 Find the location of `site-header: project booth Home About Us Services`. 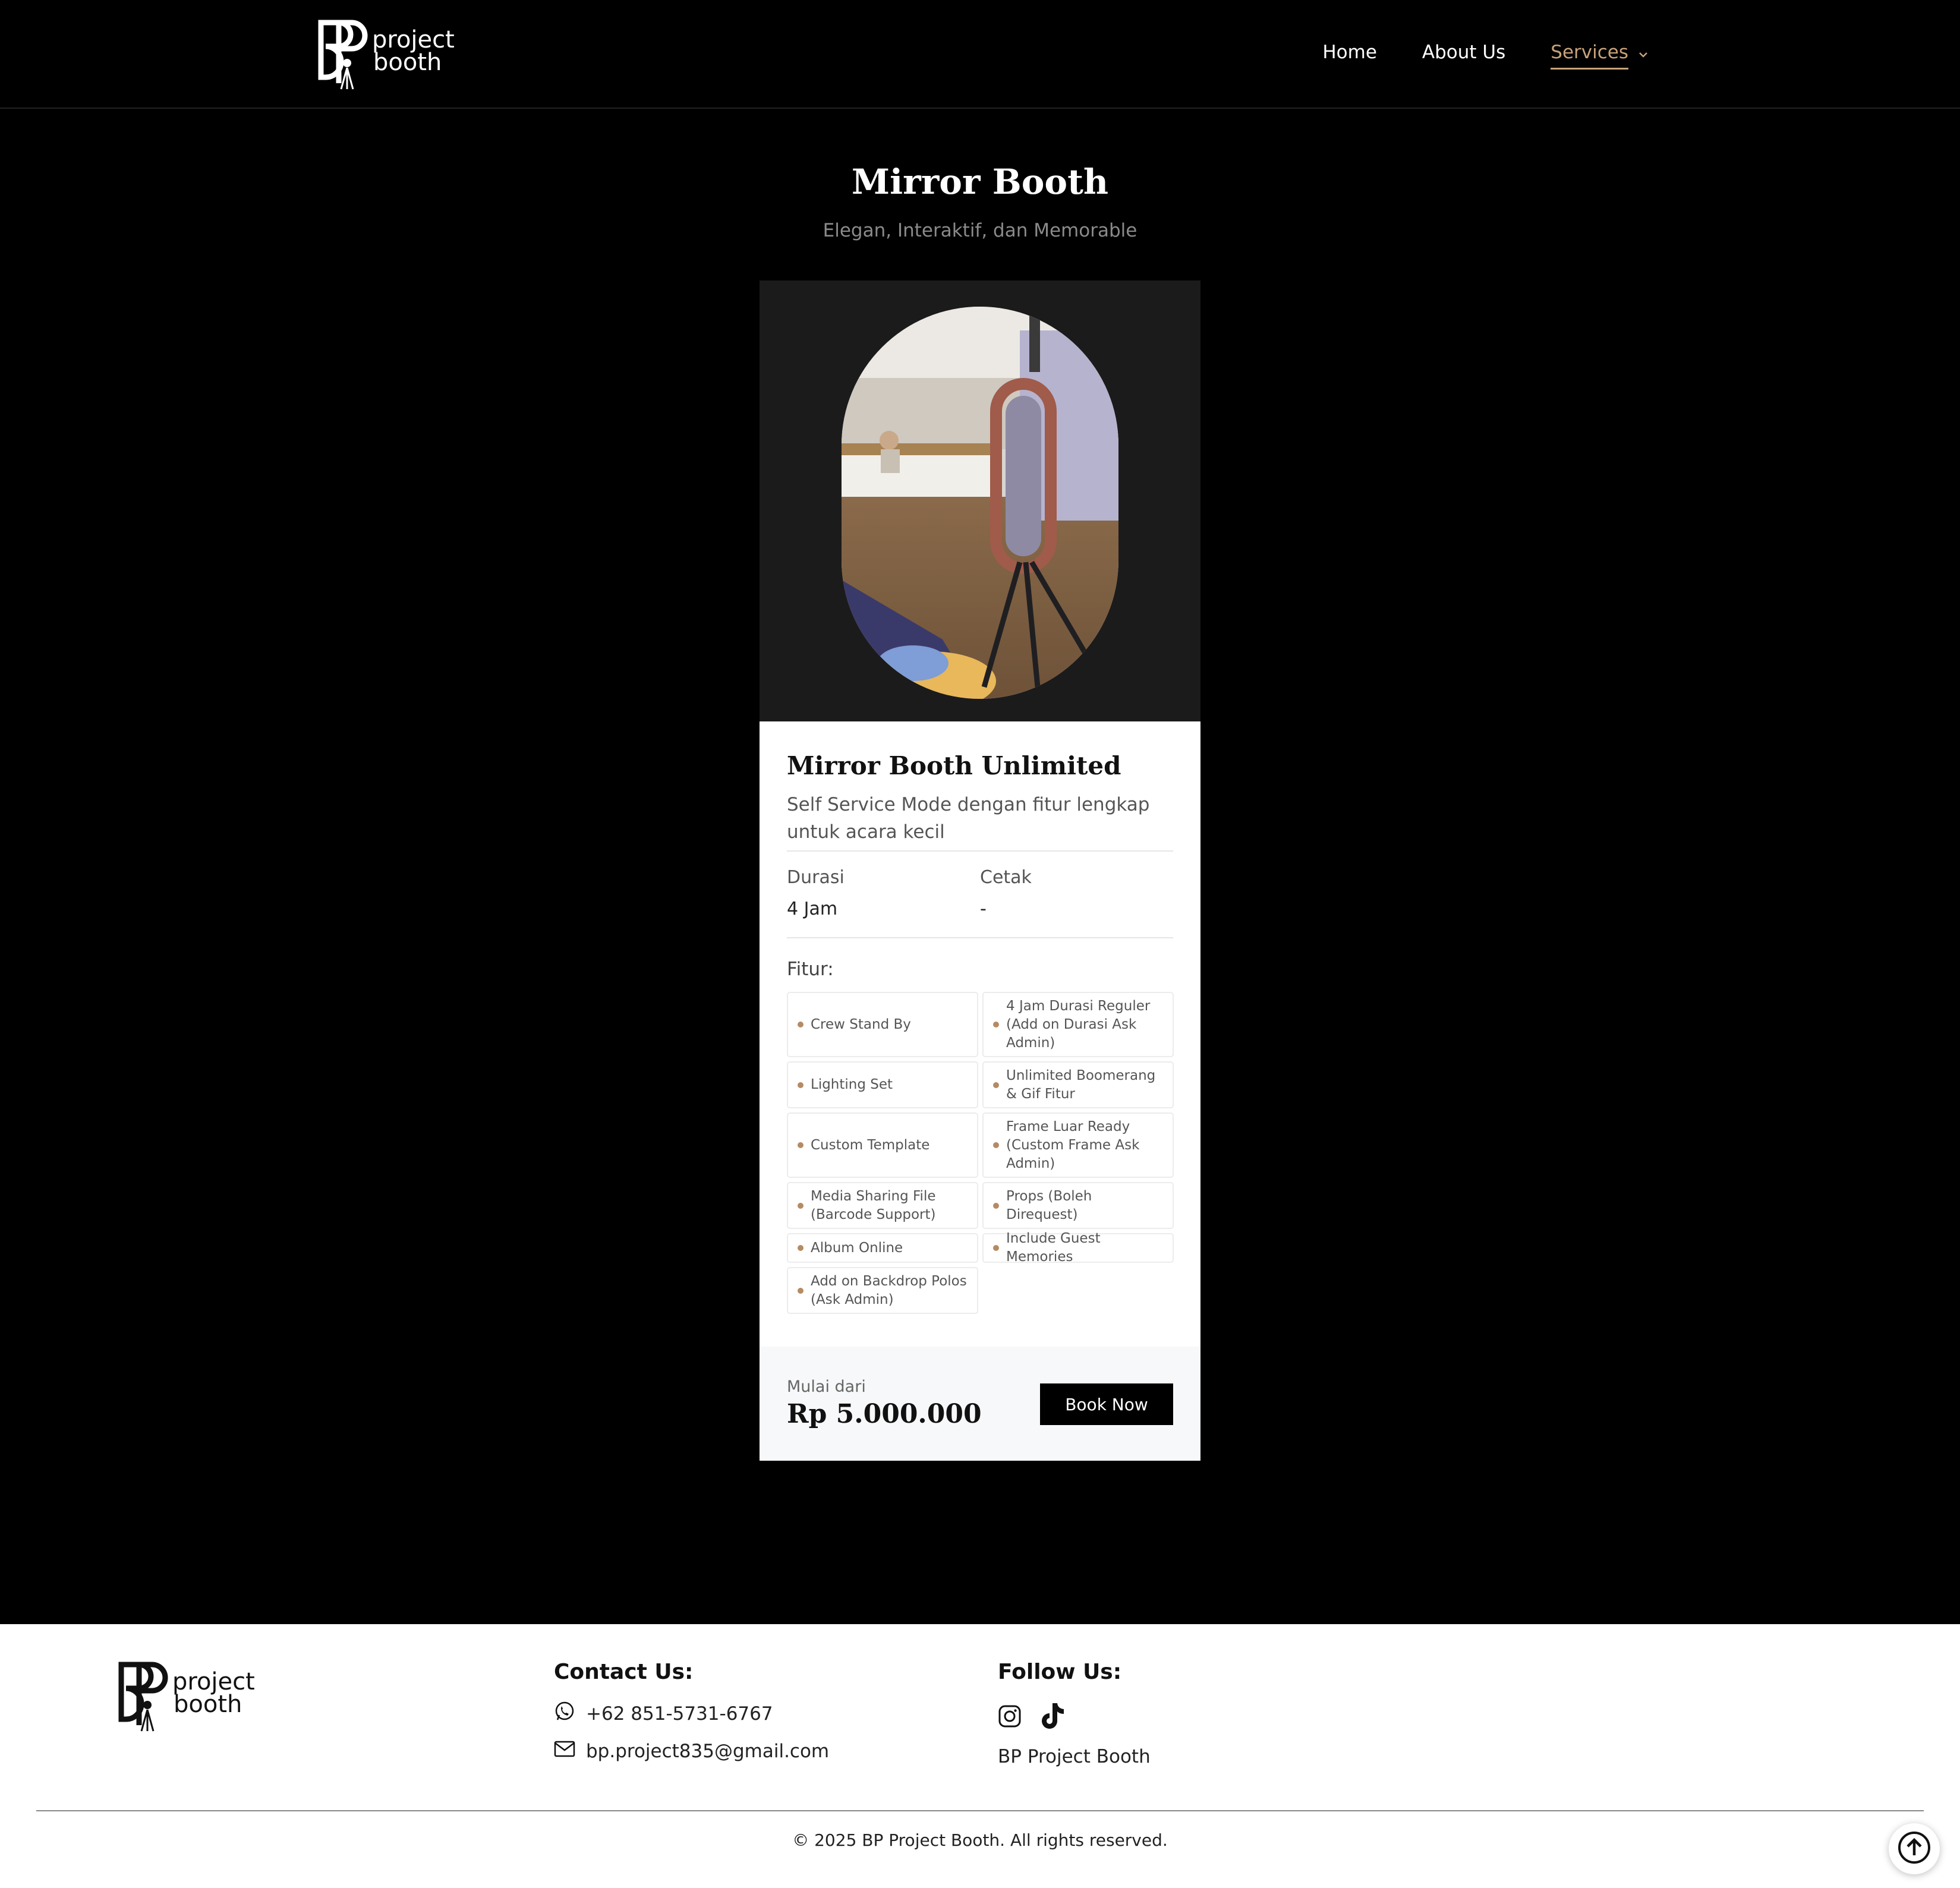

site-header: project booth Home About Us Services is located at coordinates (980, 54).